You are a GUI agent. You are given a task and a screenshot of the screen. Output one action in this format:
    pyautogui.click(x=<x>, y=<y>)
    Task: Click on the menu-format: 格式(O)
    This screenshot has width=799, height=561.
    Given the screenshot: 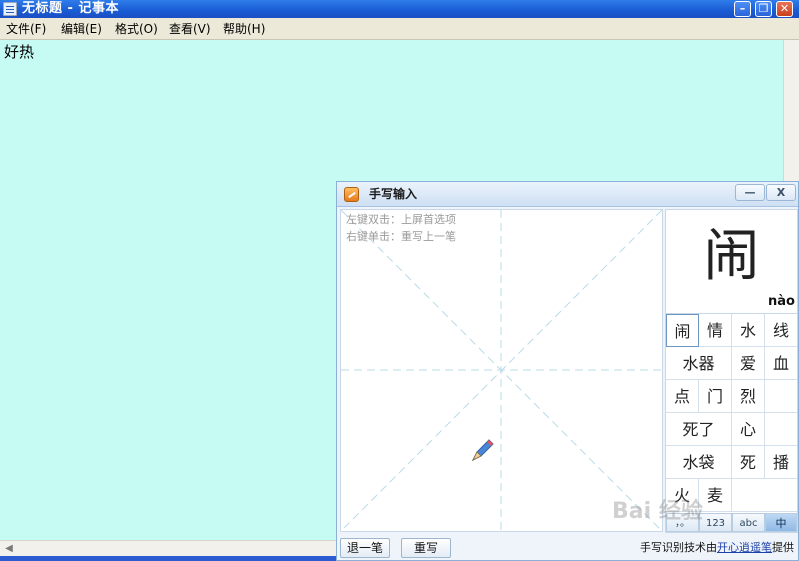 What is the action you would take?
    pyautogui.click(x=136, y=29)
    